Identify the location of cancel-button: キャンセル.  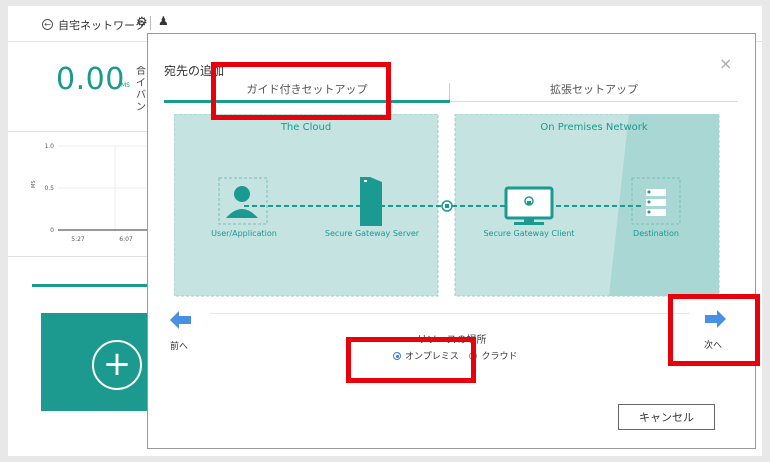
(666, 417).